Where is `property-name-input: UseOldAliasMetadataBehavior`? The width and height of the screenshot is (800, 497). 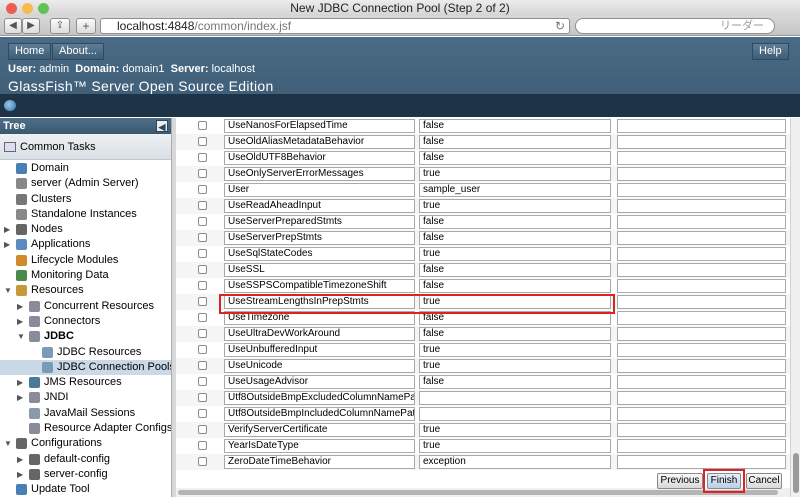
property-name-input: UseOldAliasMetadataBehavior is located at coordinates (319, 142).